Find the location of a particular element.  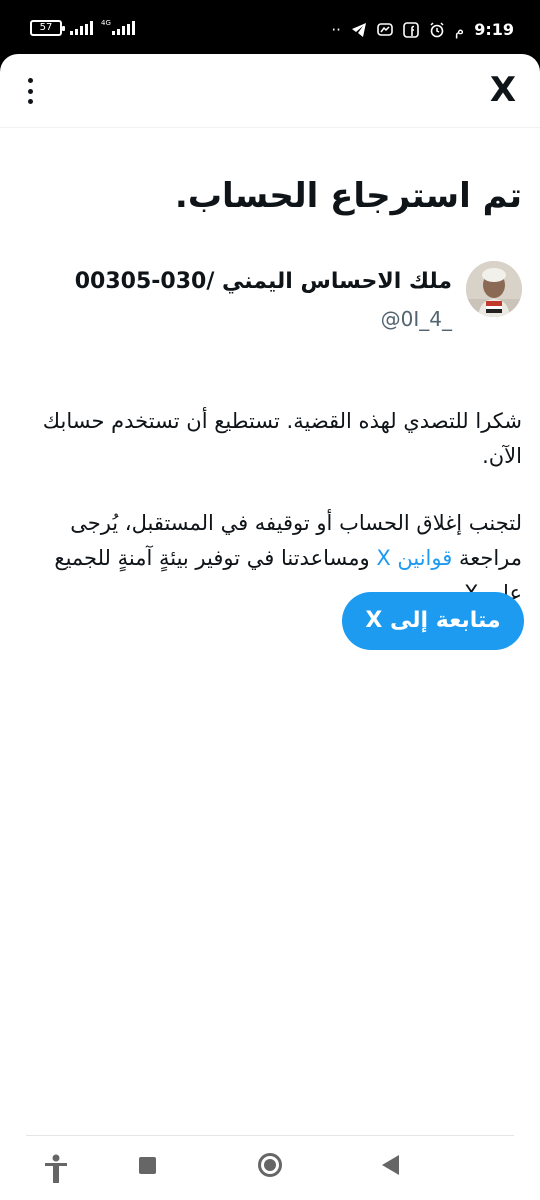

signal-icon is located at coordinates (81, 28).